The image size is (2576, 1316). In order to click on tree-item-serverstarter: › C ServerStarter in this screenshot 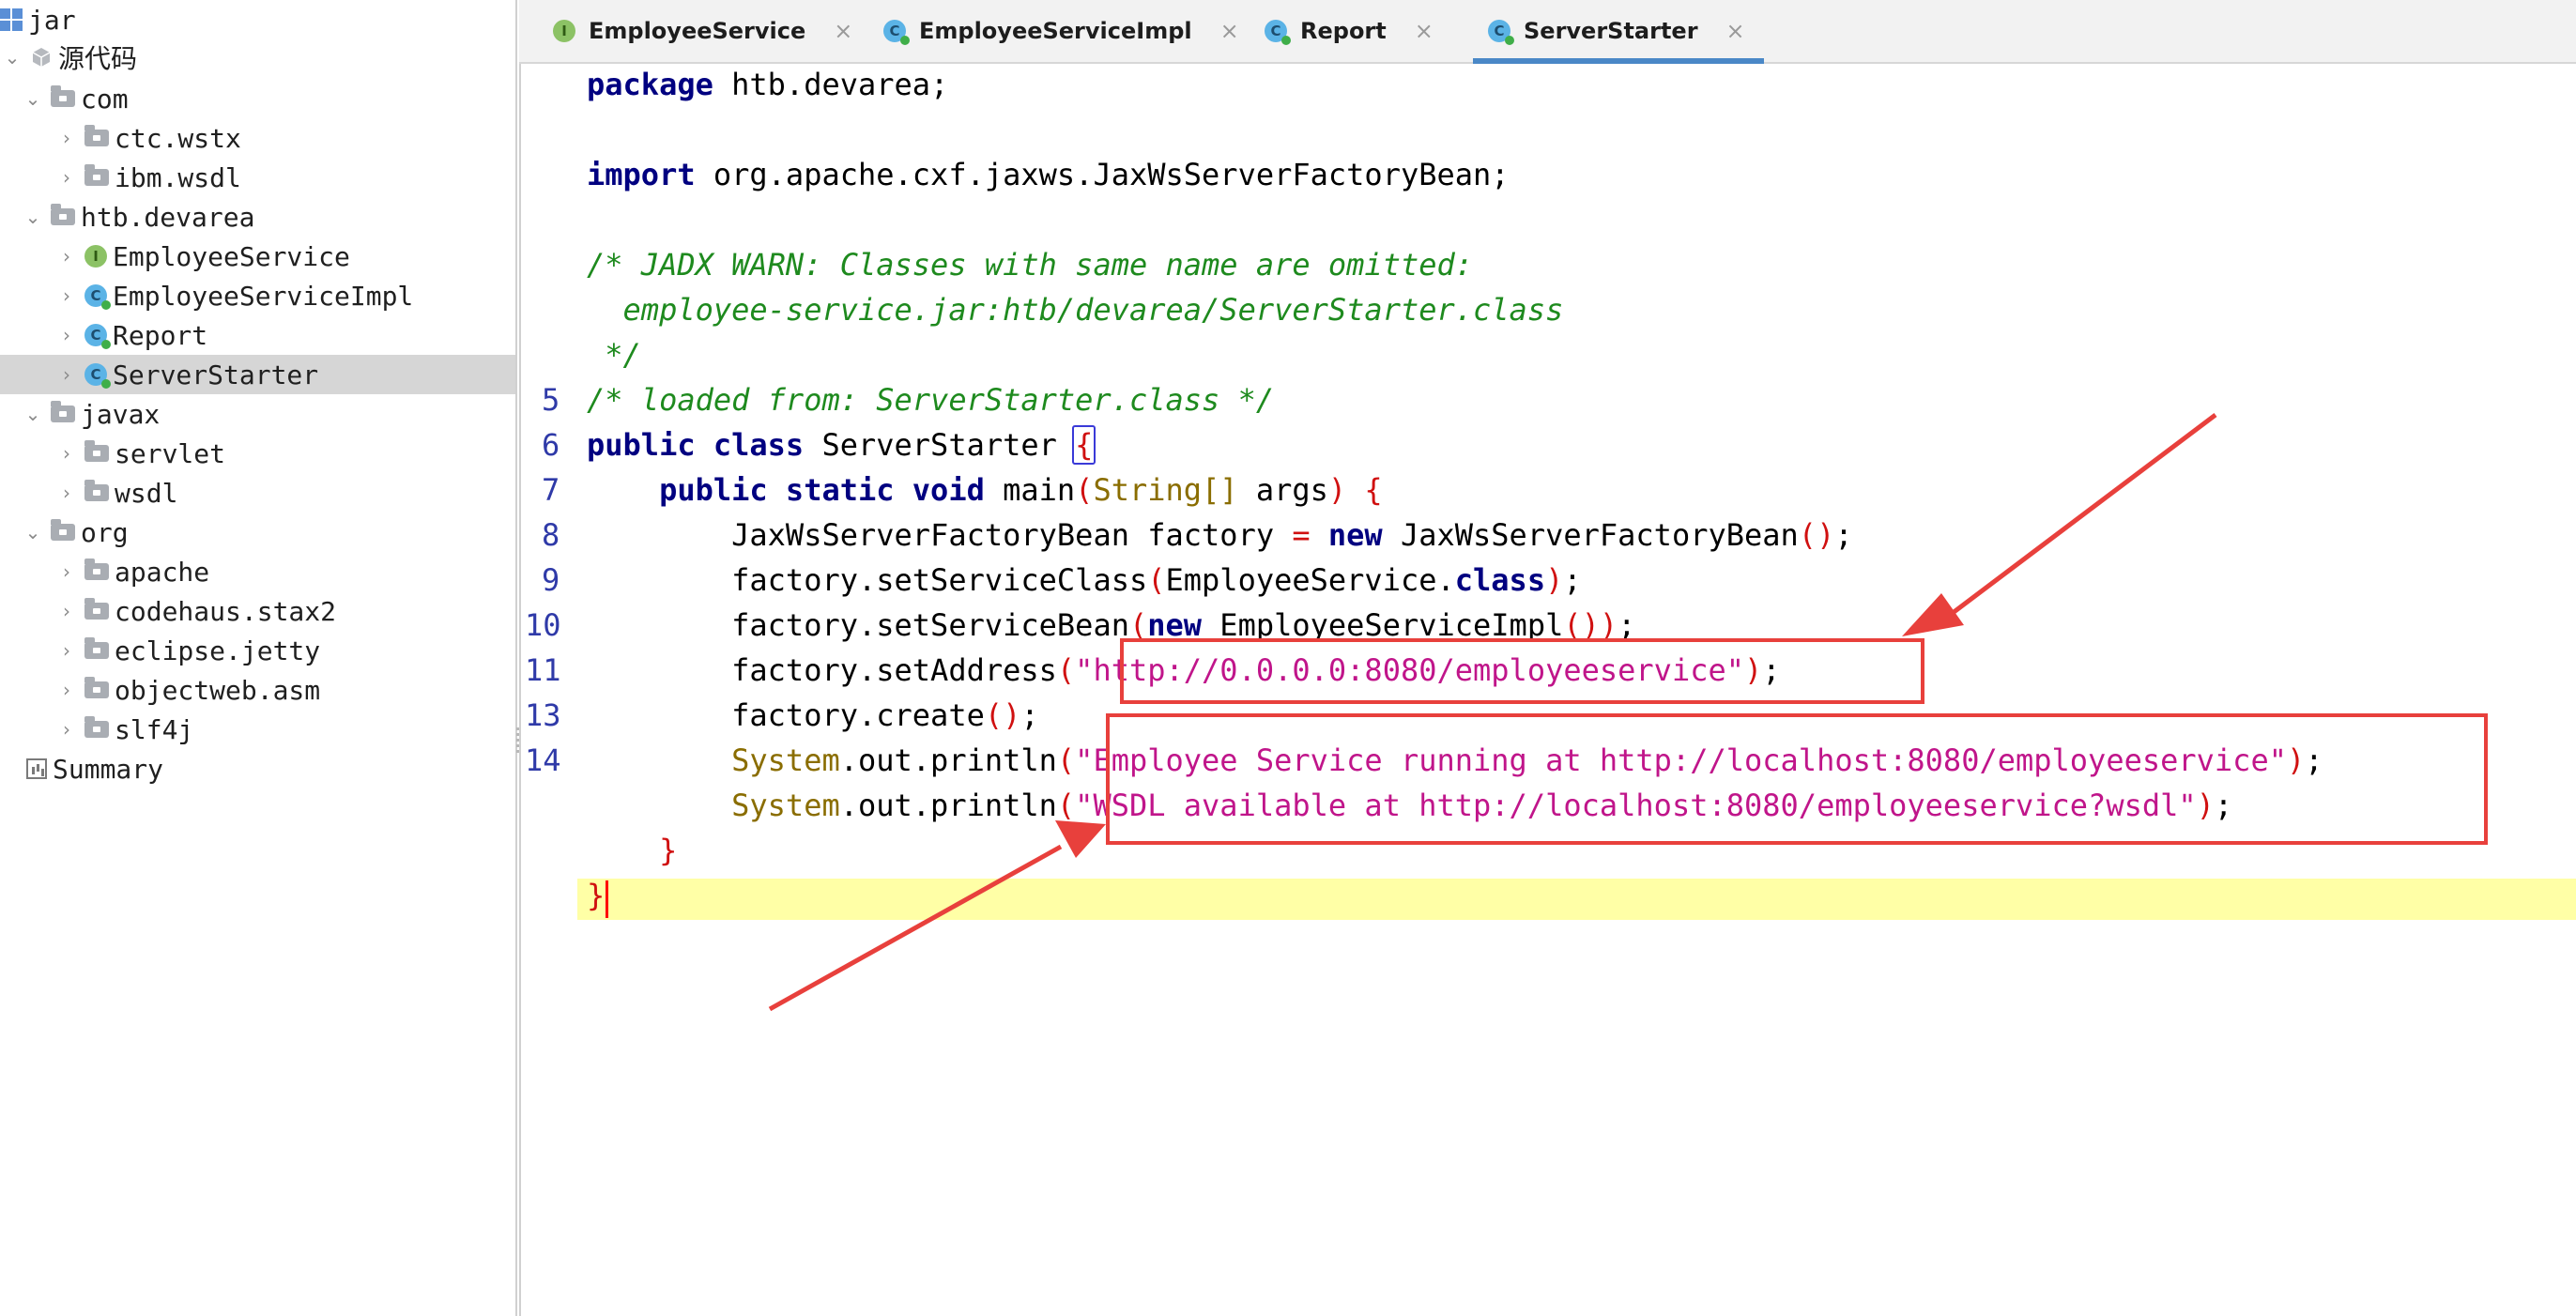, I will do `click(257, 374)`.